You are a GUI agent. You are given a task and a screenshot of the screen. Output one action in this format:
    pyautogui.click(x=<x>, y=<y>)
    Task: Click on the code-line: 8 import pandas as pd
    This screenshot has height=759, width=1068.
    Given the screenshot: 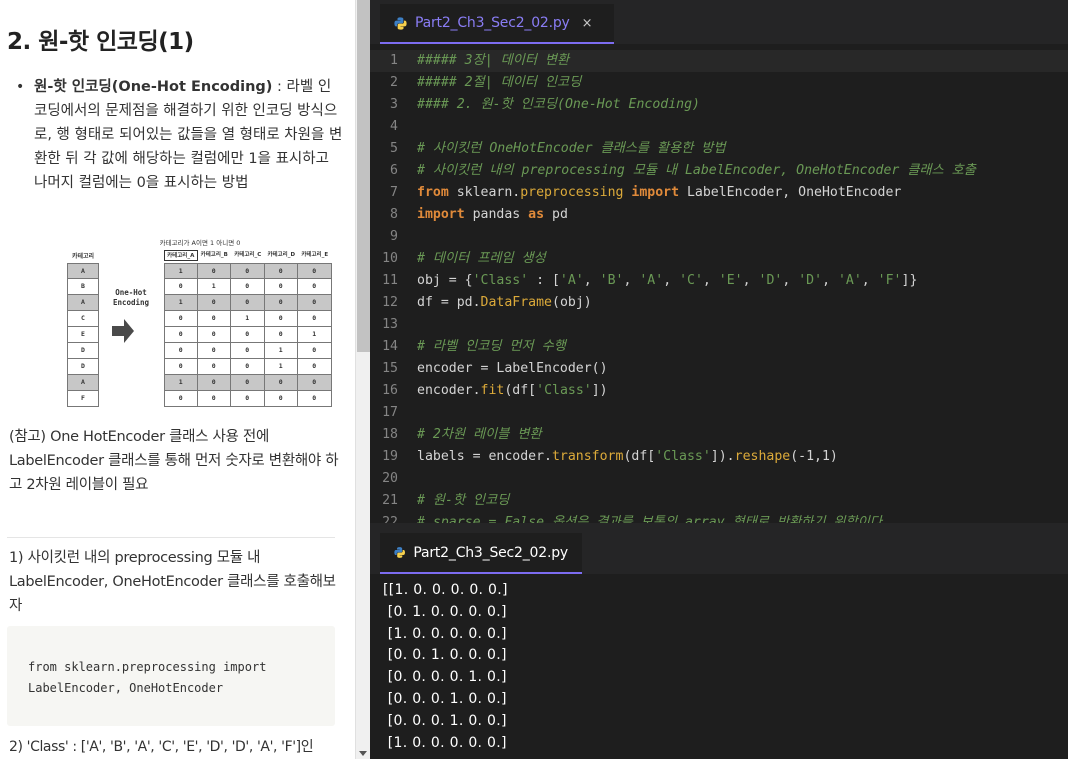 What is the action you would take?
    pyautogui.click(x=719, y=215)
    